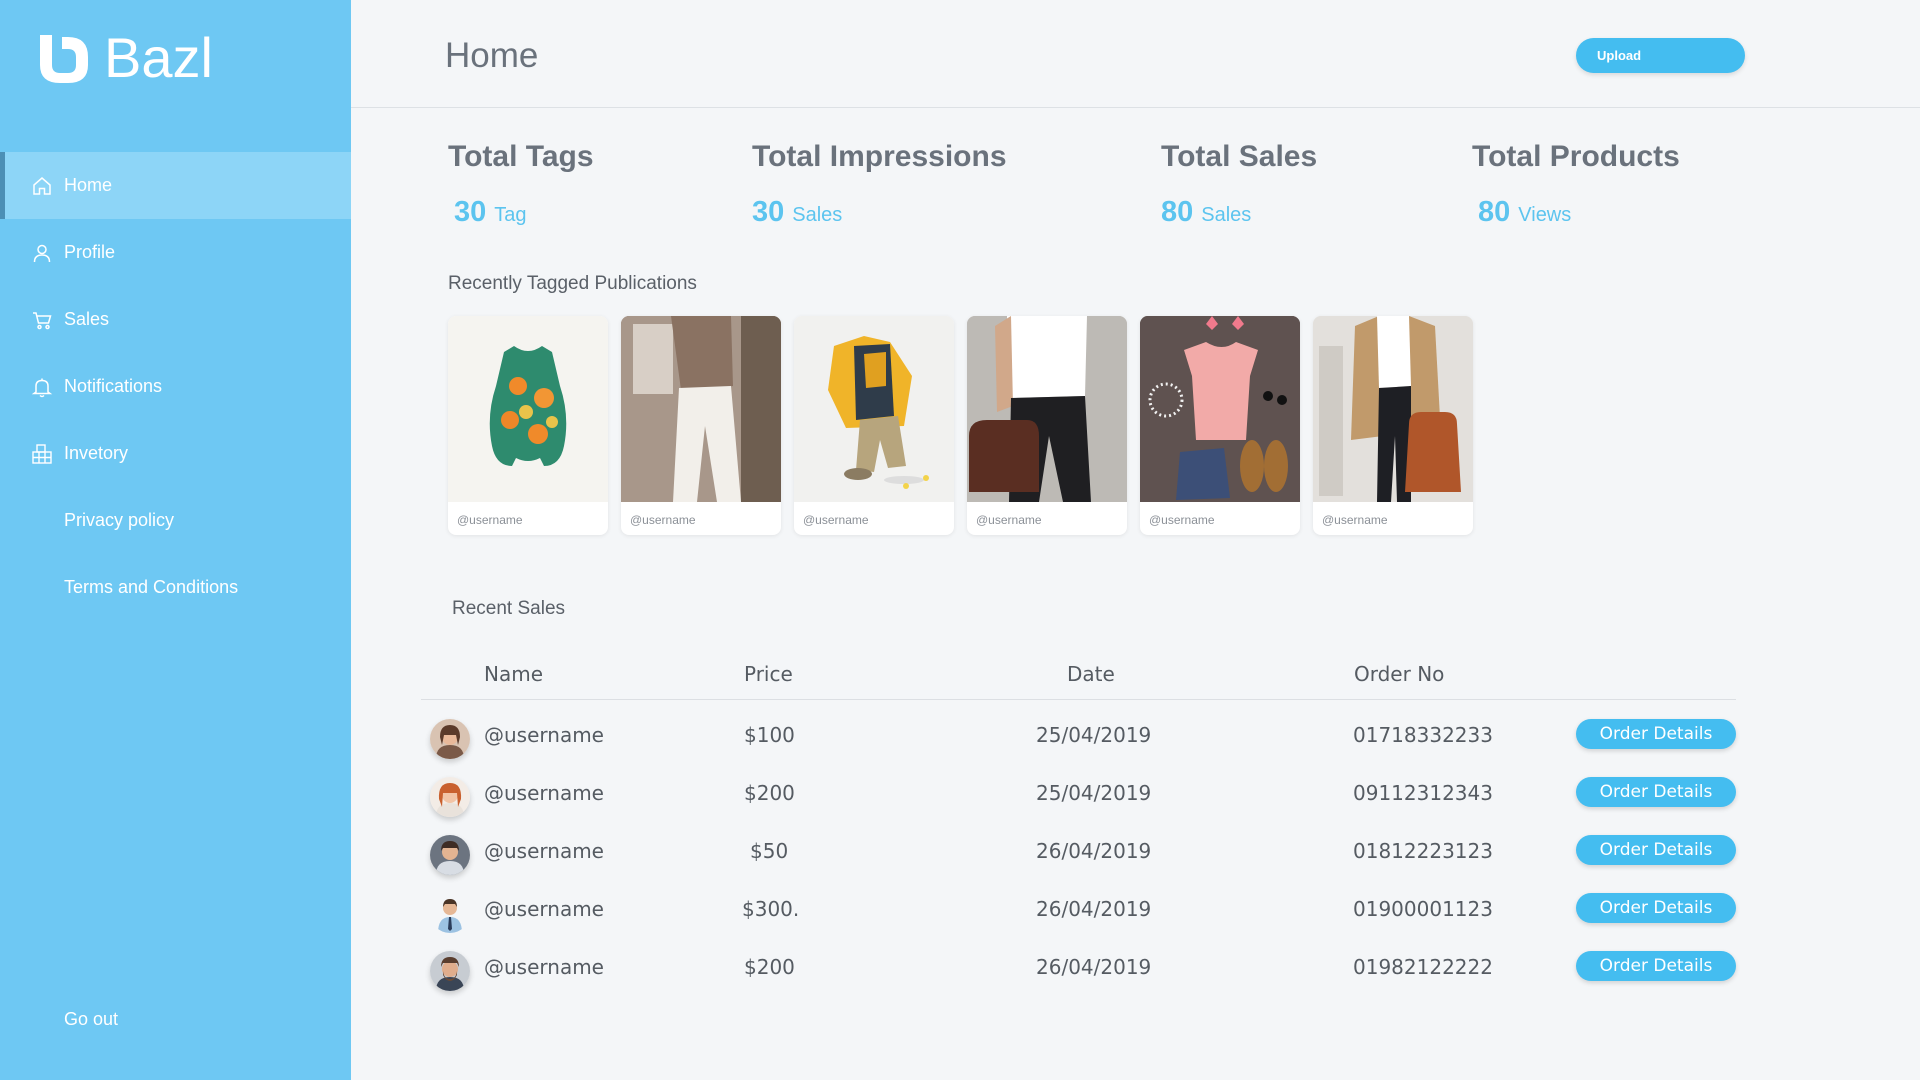 This screenshot has width=1920, height=1080. What do you see at coordinates (1660, 55) in the screenshot?
I see `upload-button: Upload` at bounding box center [1660, 55].